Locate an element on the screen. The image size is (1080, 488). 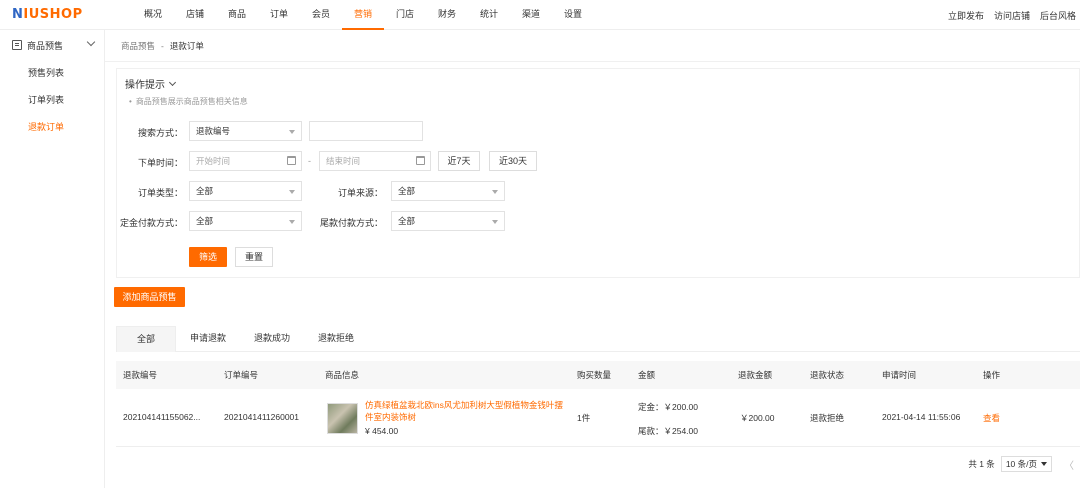
admin-style-link: 后台风格 is located at coordinates (1058, 15).